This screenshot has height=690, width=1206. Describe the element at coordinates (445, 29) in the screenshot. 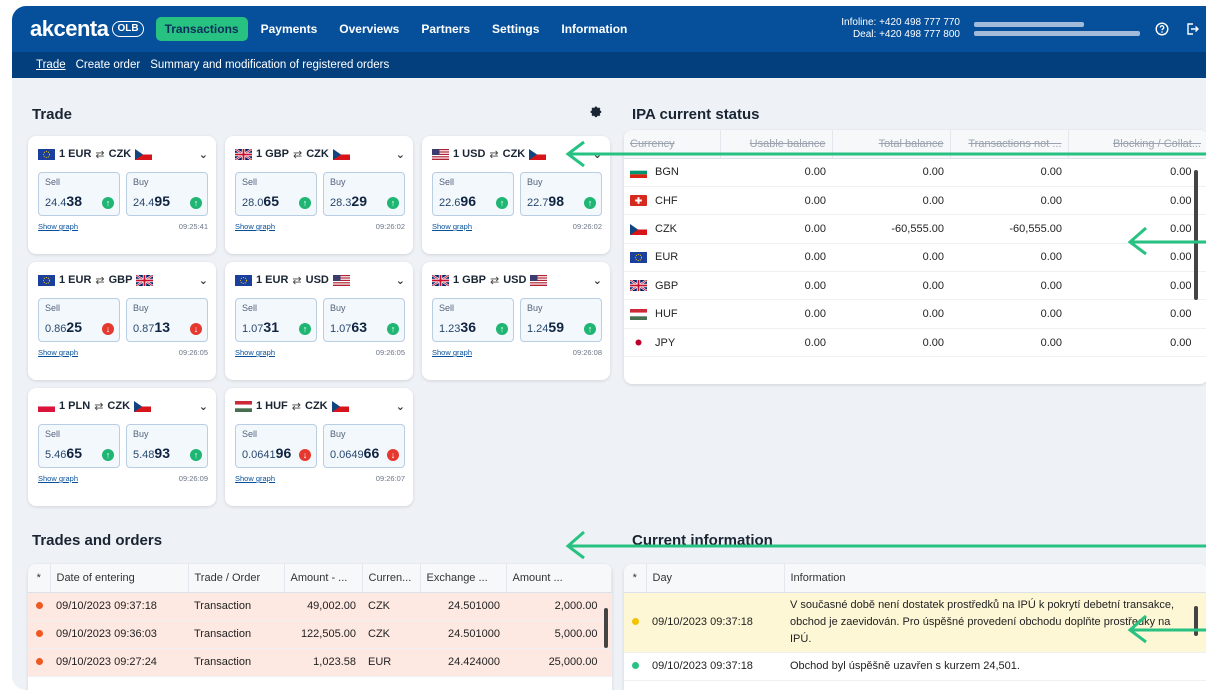

I see `nav-partners: Partners` at that location.